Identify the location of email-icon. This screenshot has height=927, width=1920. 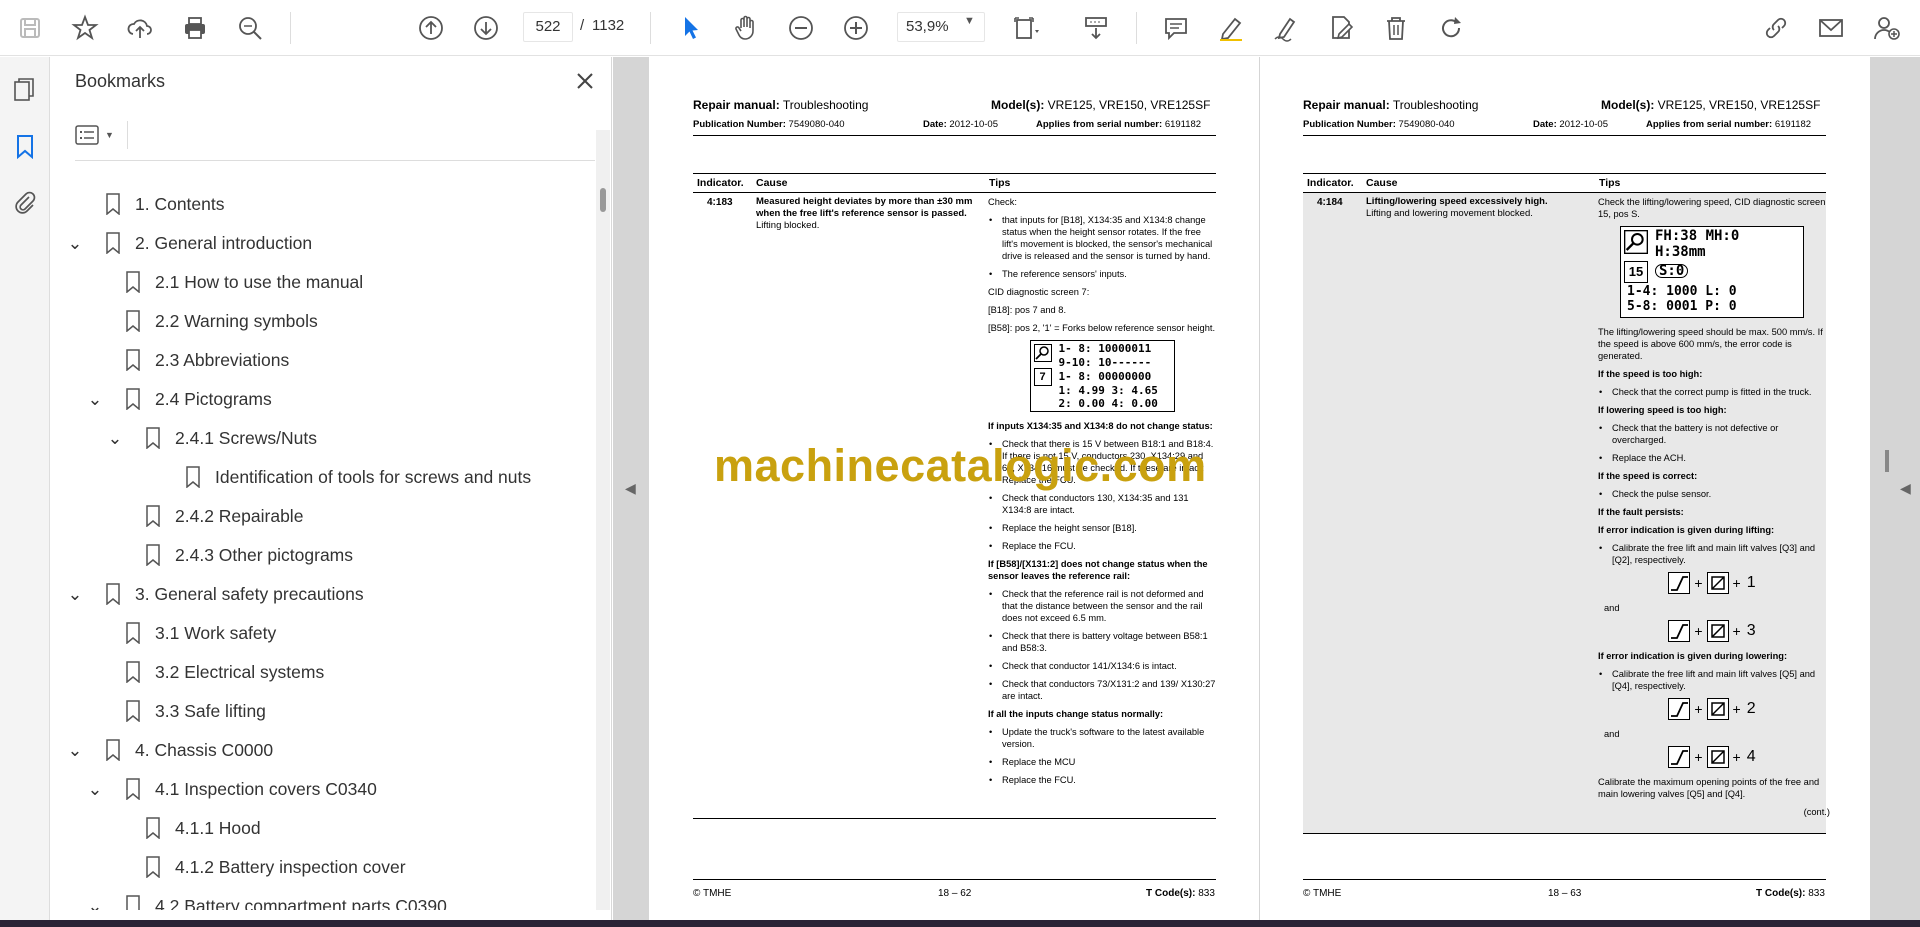
(1831, 28).